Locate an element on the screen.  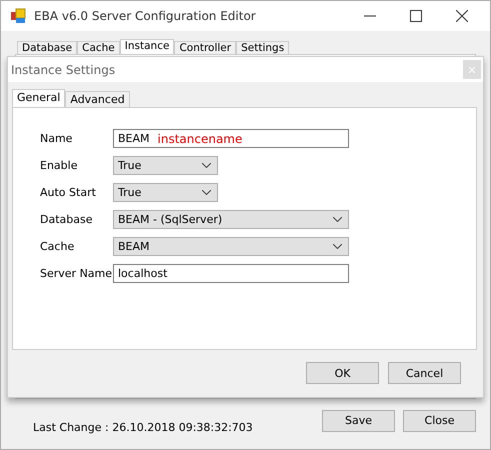
tab: Controller is located at coordinates (205, 47).